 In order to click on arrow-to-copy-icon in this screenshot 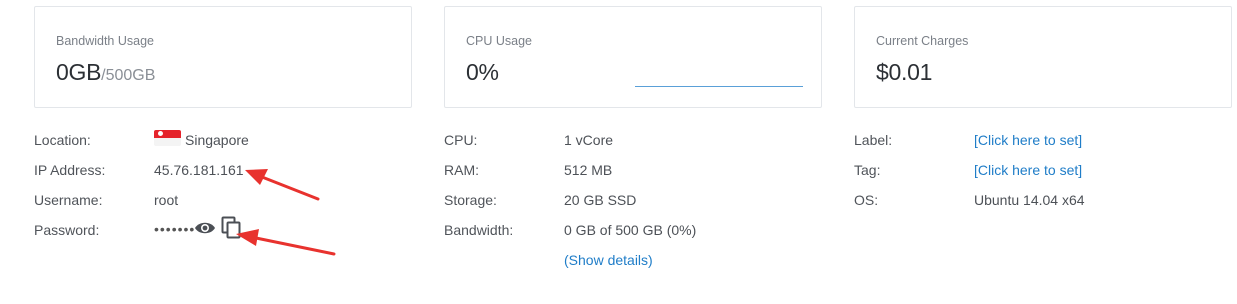, I will do `click(286, 242)`.